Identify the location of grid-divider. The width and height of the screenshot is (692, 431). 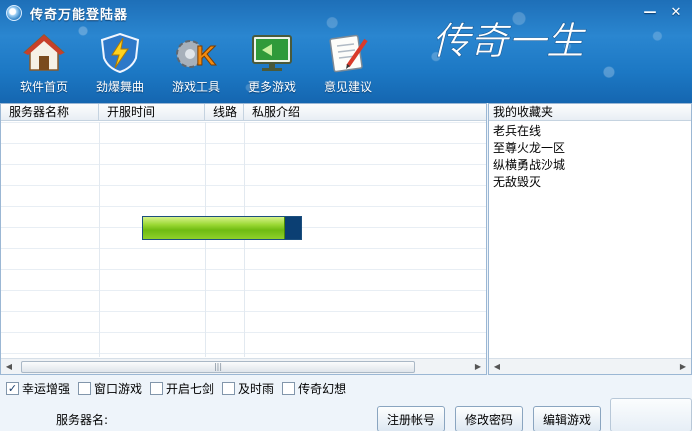
(99, 239).